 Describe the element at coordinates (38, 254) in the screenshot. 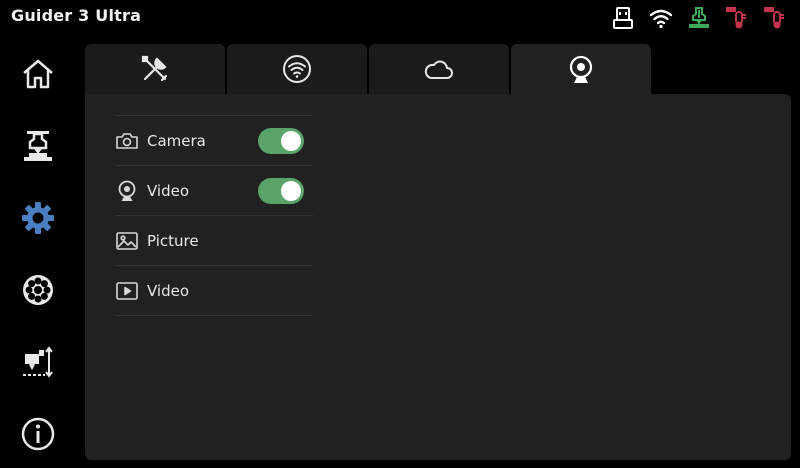

I see `sidebar` at that location.